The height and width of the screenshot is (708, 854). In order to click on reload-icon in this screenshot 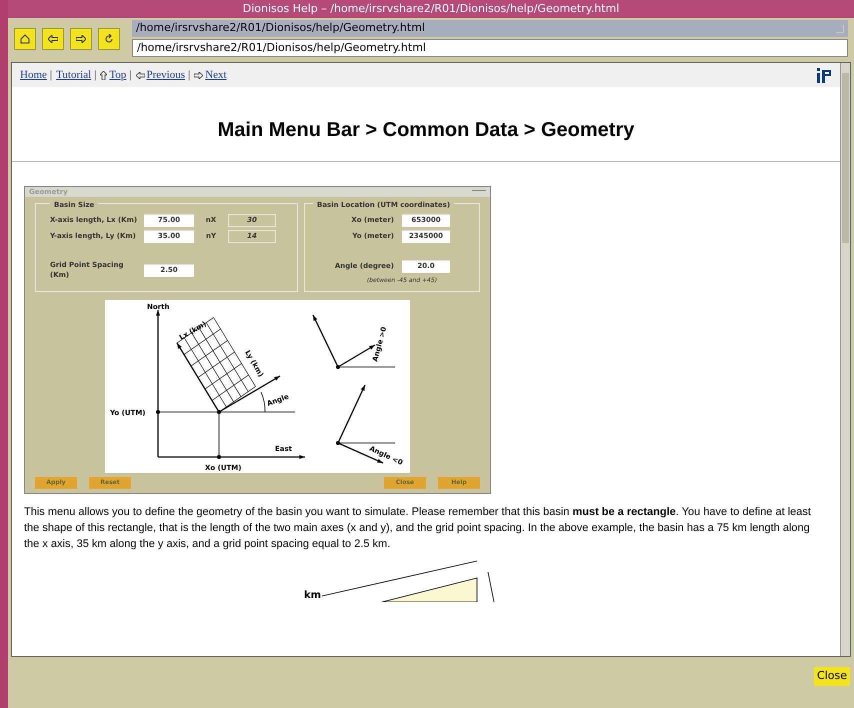, I will do `click(109, 39)`.